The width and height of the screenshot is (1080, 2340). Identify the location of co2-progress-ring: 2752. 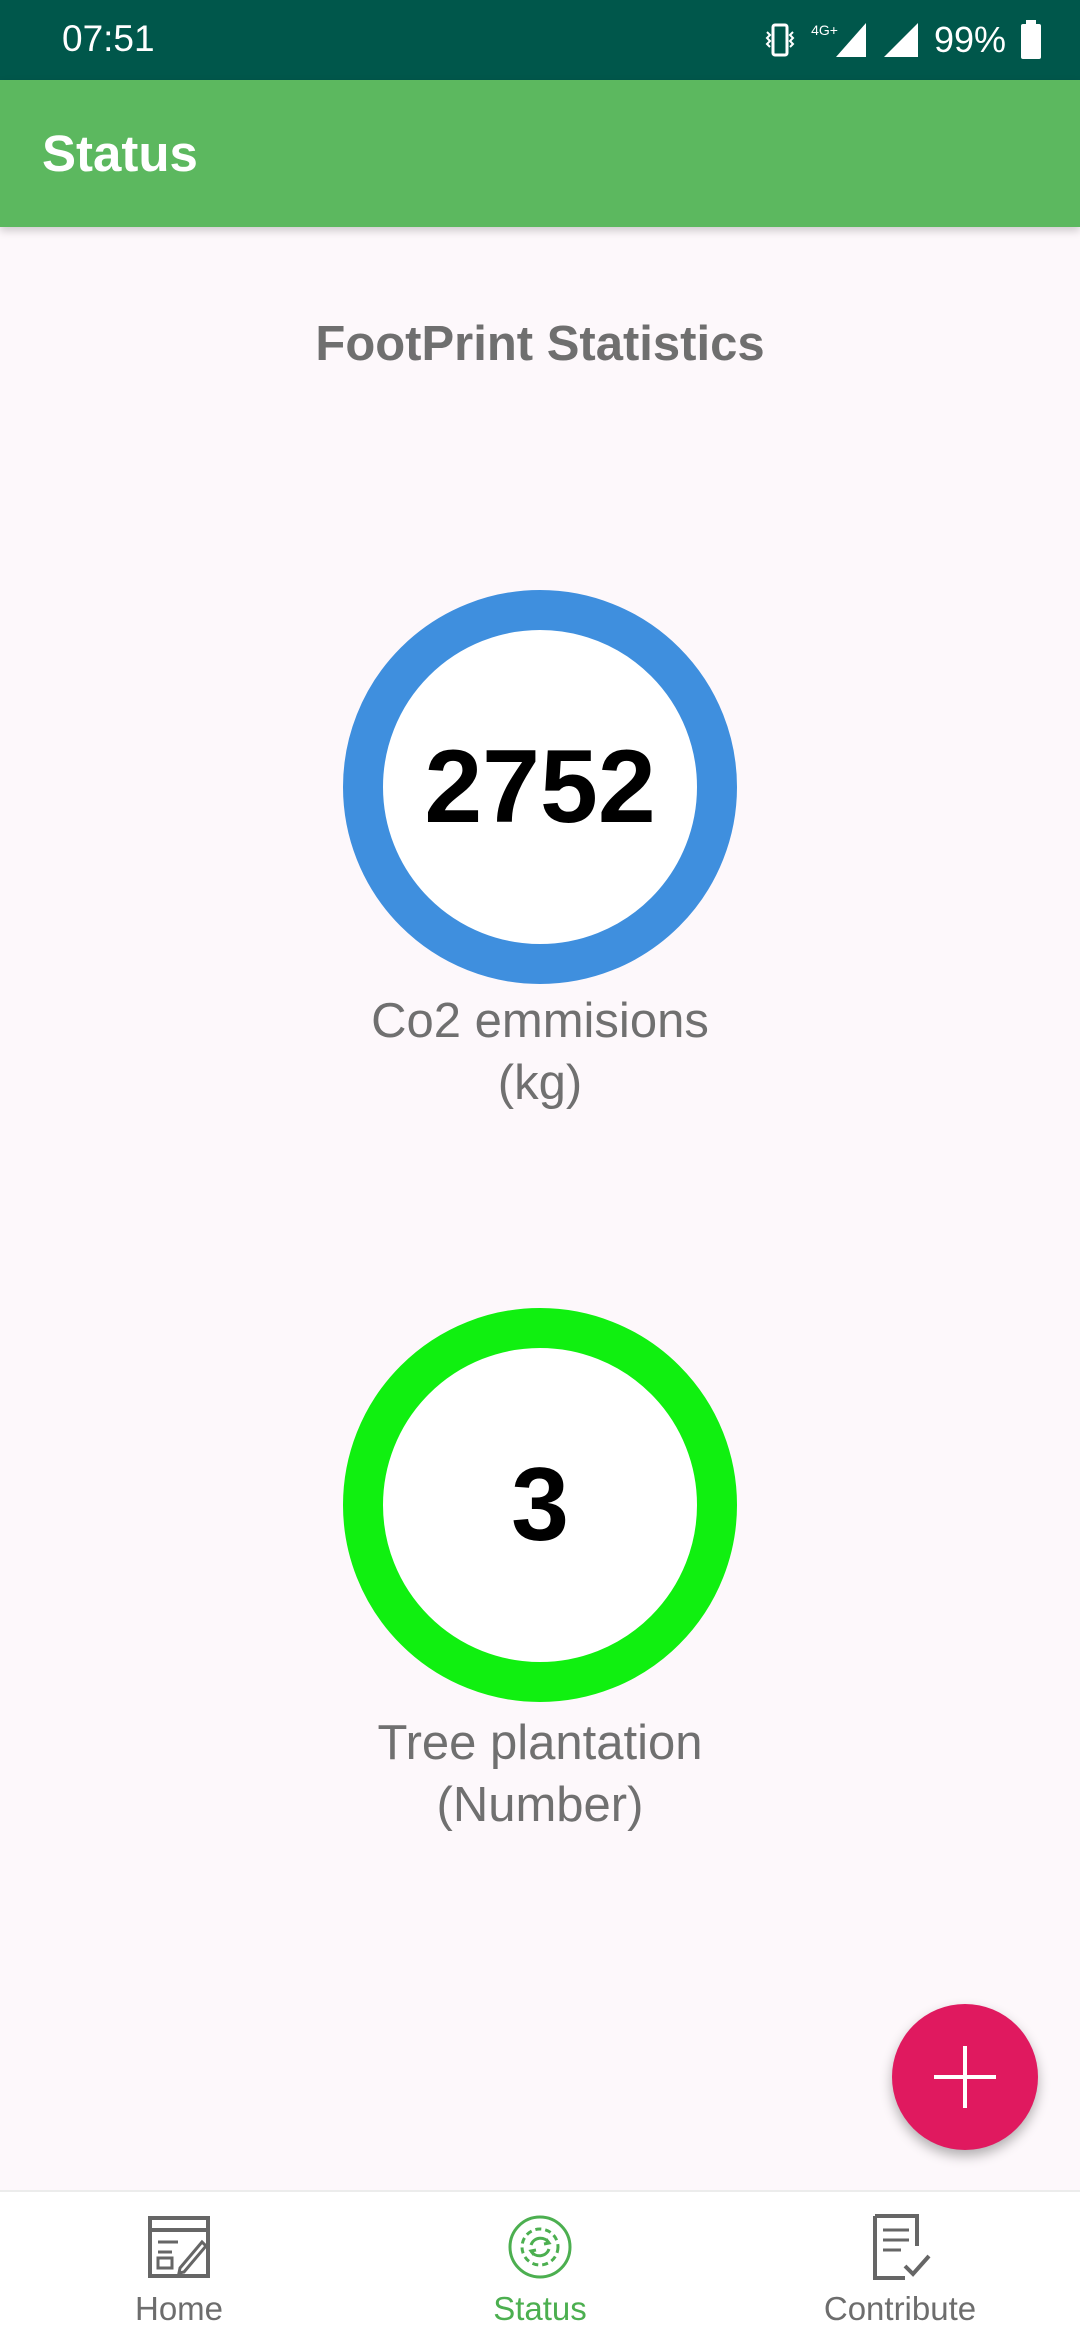
(540, 787).